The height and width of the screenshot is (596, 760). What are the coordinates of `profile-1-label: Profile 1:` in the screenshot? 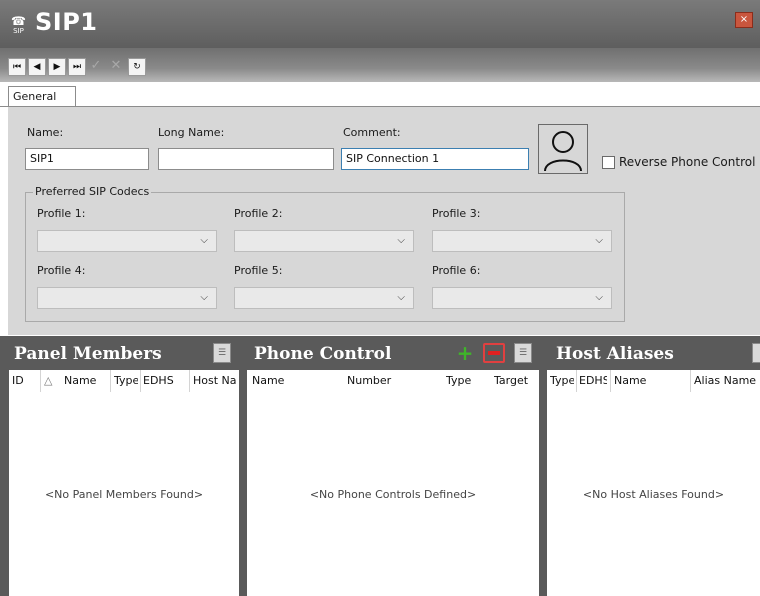 It's located at (61, 213).